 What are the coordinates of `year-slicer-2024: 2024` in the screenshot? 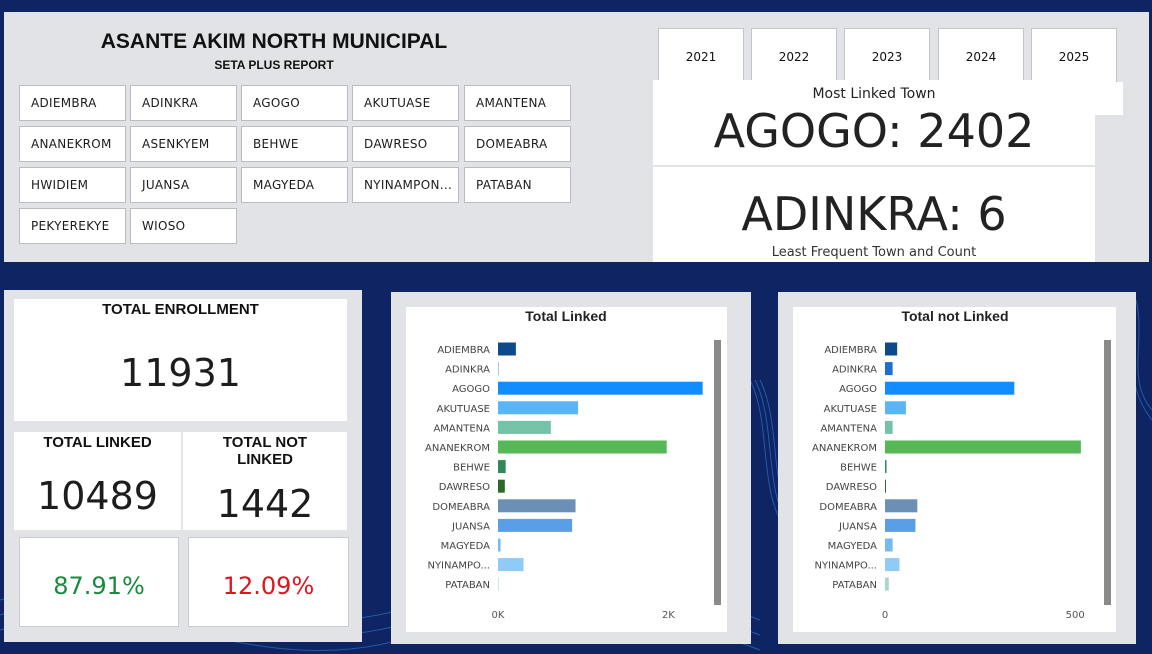 It's located at (981, 57).